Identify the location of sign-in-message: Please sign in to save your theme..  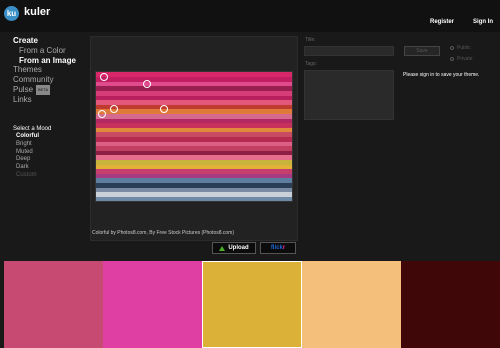
(441, 75).